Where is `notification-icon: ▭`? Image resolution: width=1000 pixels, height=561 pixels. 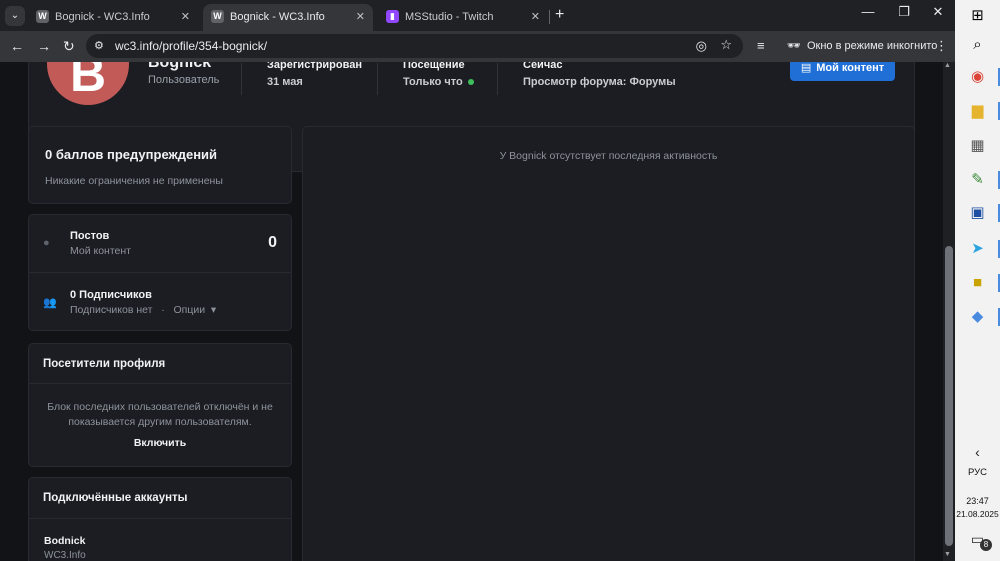 notification-icon: ▭ is located at coordinates (977, 539).